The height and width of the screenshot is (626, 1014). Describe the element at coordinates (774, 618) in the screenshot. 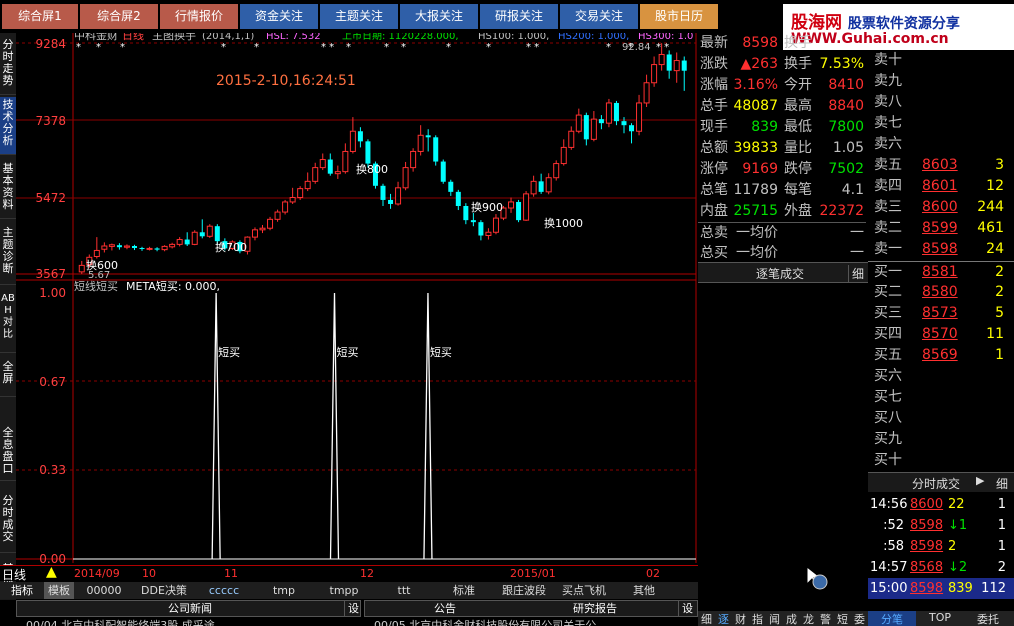

I see `right-panel-tab: 闻` at that location.